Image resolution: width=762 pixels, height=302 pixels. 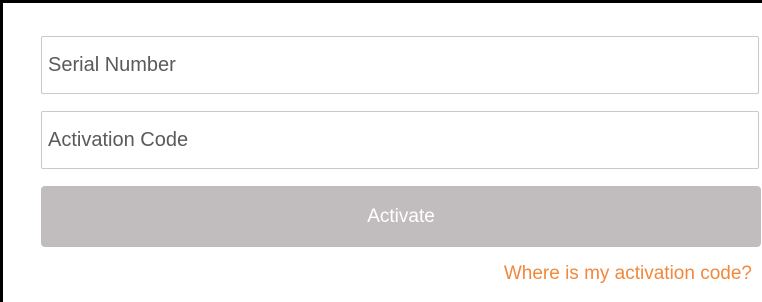 I want to click on activation-code-help-link: Where is my activation code?, so click(x=628, y=274).